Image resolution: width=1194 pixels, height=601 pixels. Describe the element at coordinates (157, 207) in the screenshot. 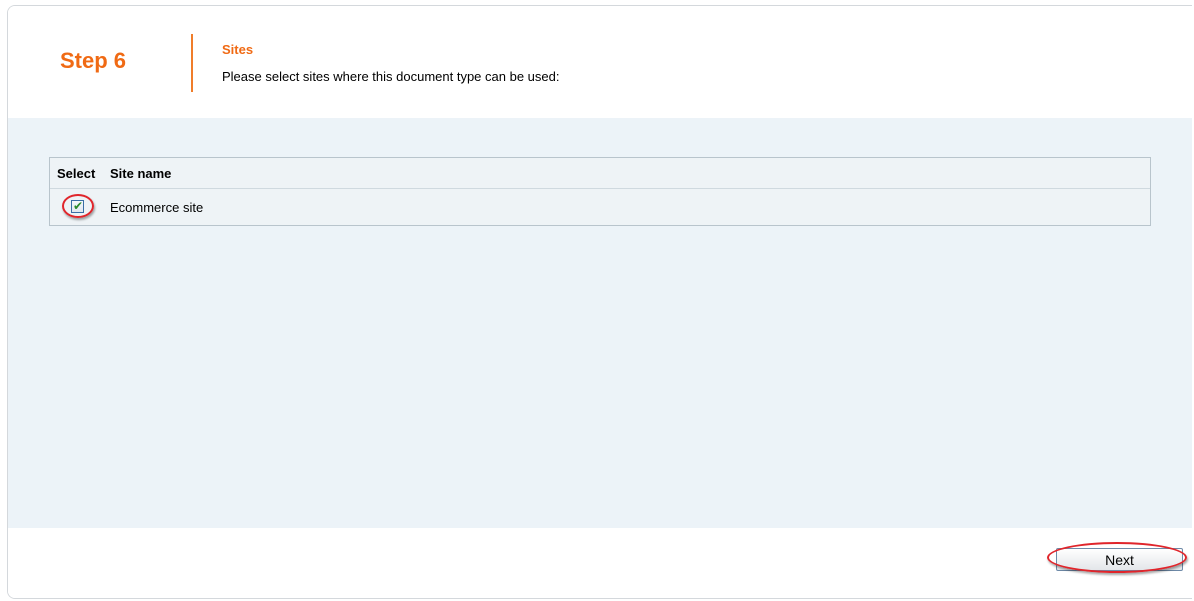

I see `site-name-cell: Ecommerce site` at that location.